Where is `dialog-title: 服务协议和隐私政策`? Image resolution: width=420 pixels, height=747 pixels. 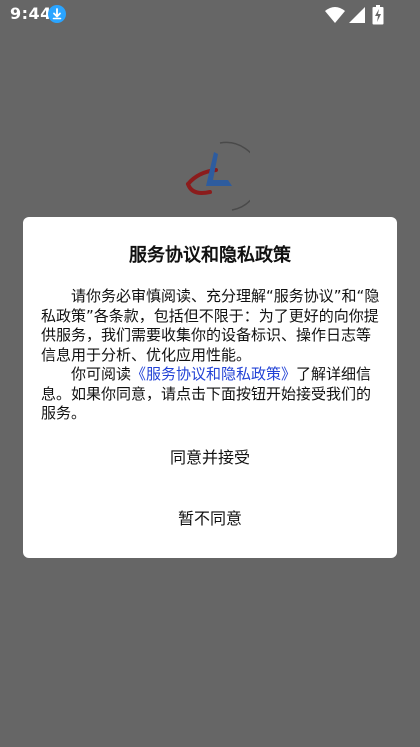
dialog-title: 服务协议和隐私政策 is located at coordinates (210, 255).